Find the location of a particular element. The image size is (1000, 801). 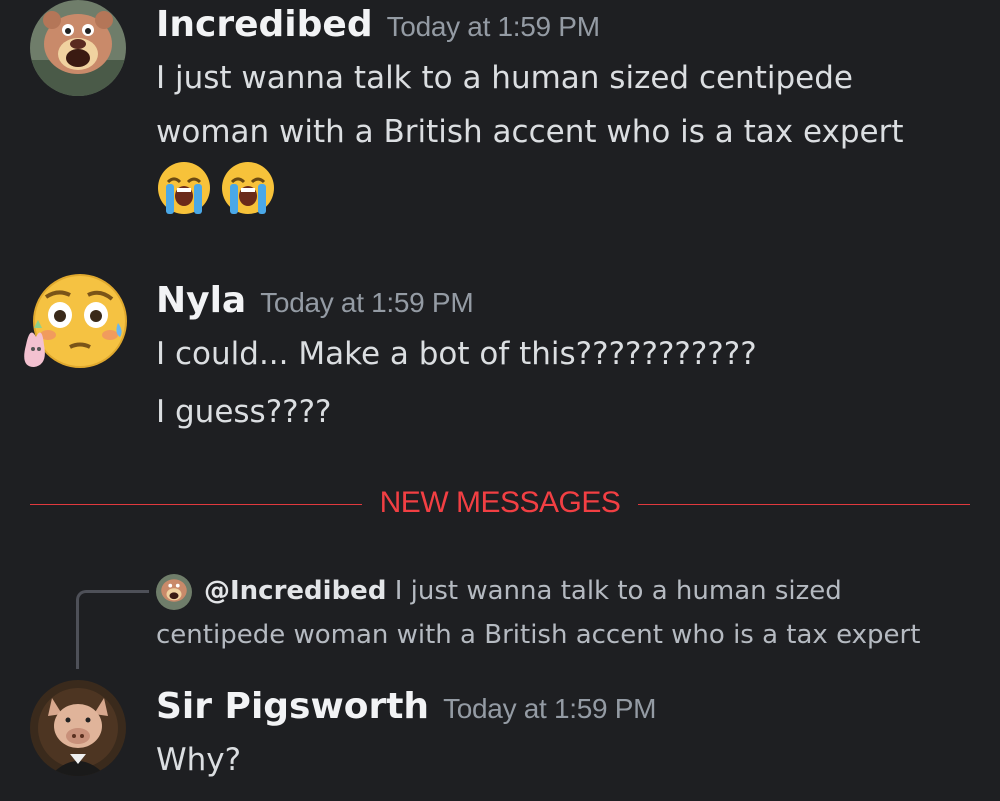

new-messages-divider-right is located at coordinates (804, 504).